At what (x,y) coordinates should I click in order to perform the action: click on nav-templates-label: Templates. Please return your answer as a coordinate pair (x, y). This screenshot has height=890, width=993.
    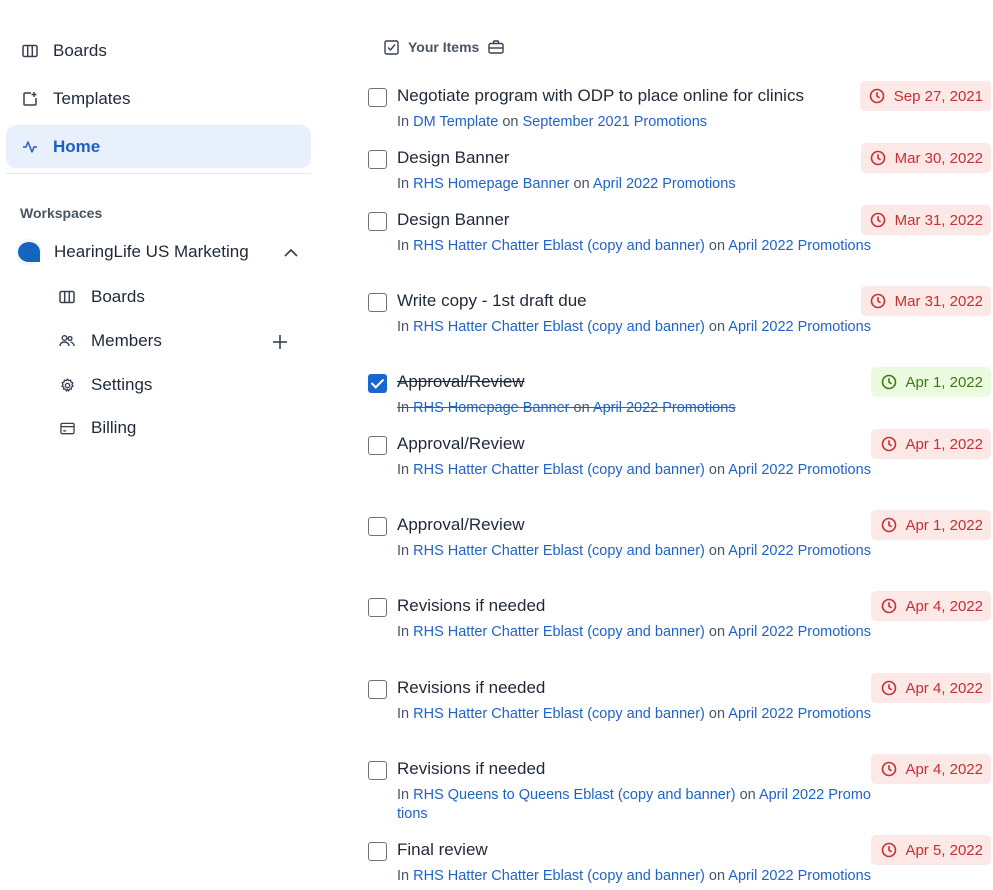
    Looking at the image, I should click on (92, 98).